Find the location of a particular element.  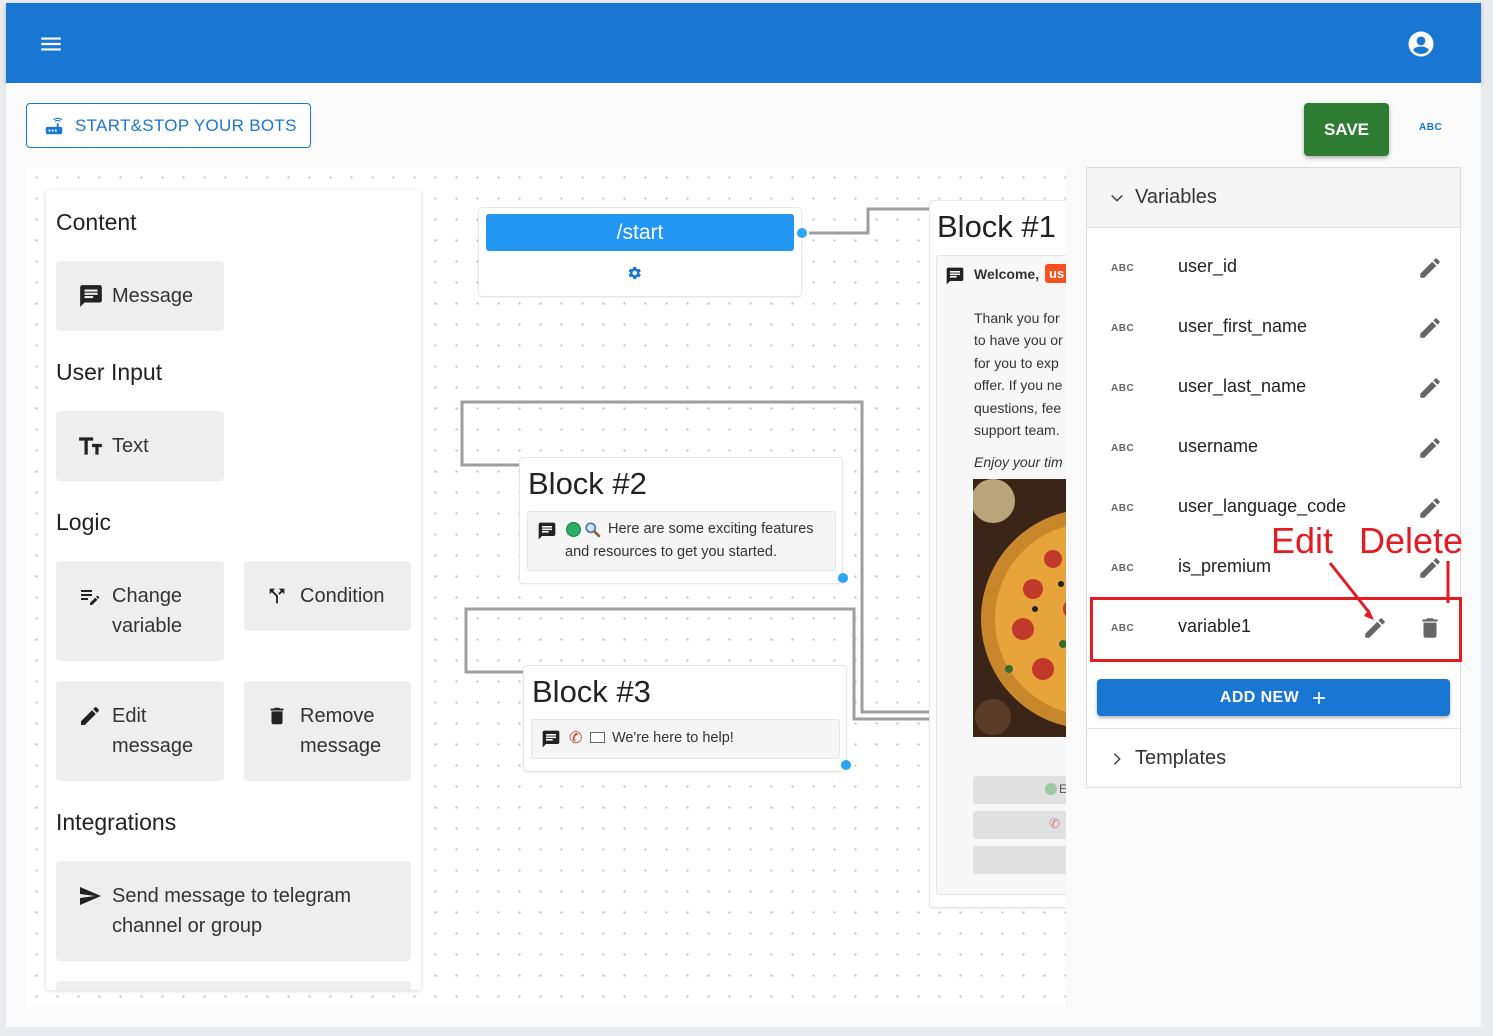

add-new-variable-button: ADD NEW is located at coordinates (1273, 697).